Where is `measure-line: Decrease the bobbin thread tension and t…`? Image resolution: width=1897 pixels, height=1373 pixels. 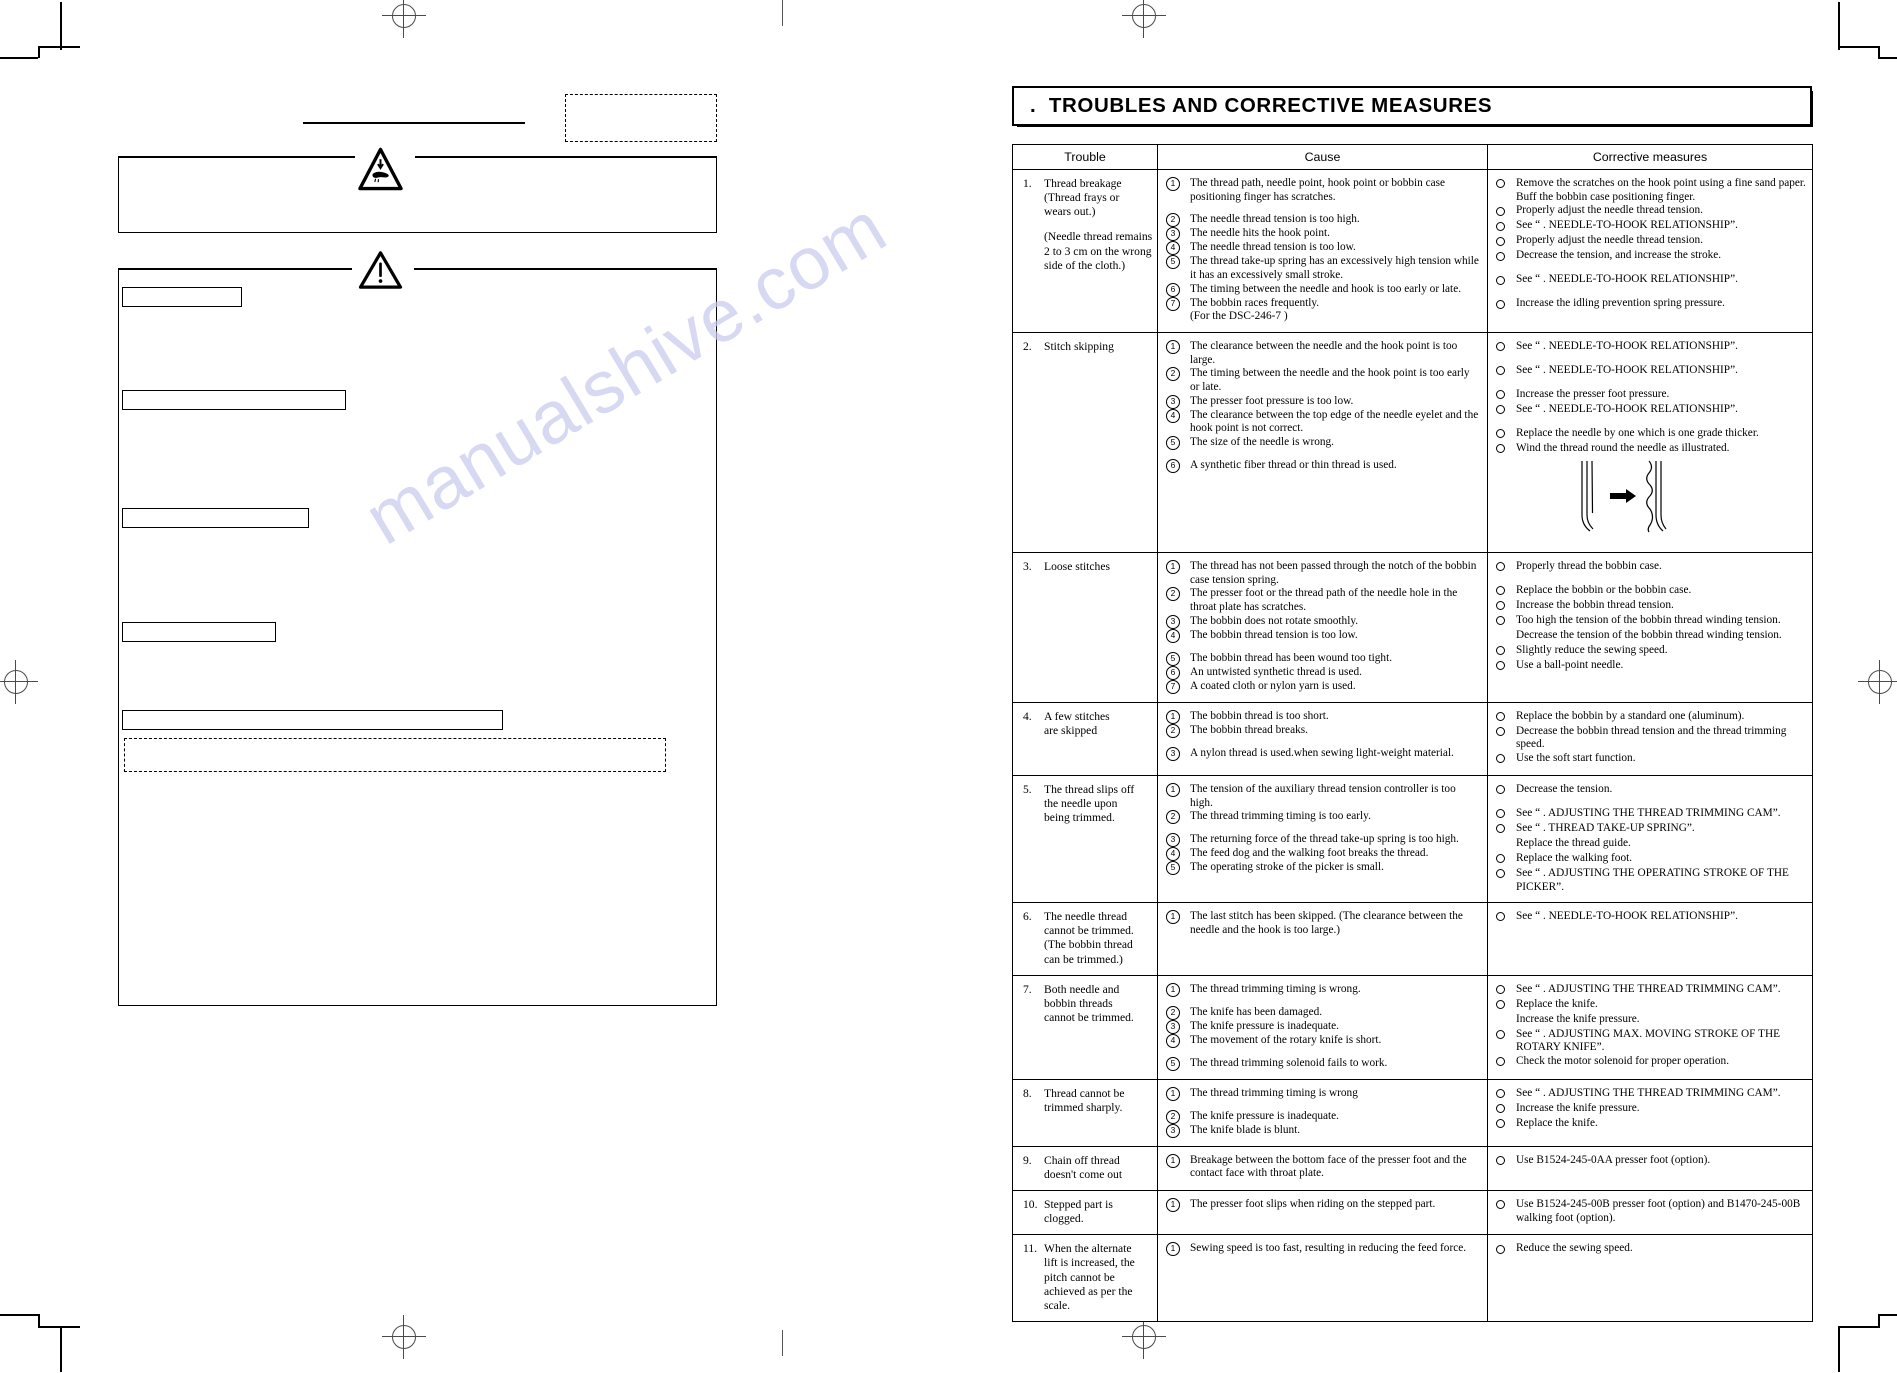
measure-line: Decrease the bobbin thread tension and t… is located at coordinates (1651, 738).